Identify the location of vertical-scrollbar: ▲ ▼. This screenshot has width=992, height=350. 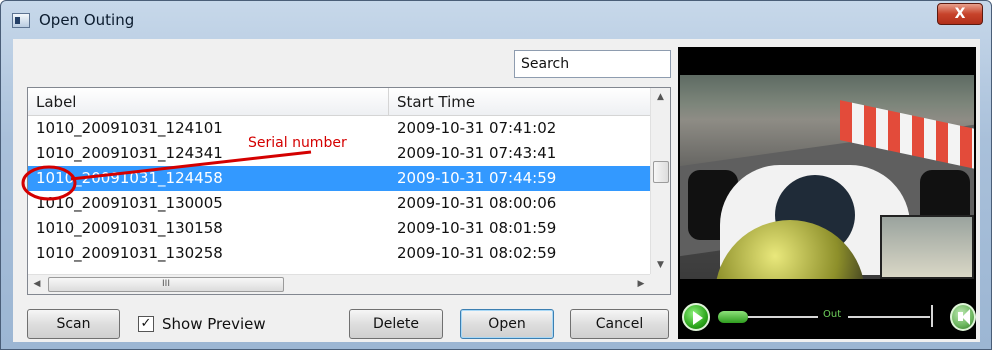
(660, 181).